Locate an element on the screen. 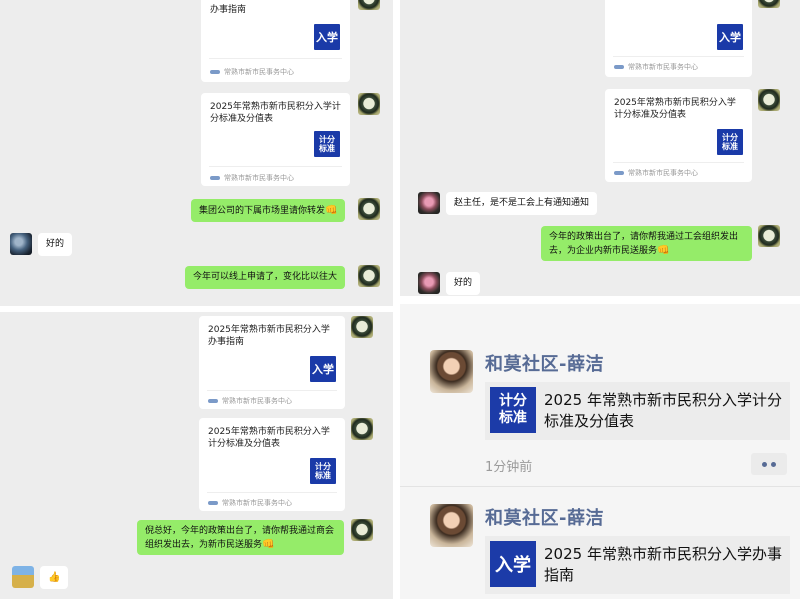  thumbs-up-emoji-icon: 👍 is located at coordinates (54, 577).